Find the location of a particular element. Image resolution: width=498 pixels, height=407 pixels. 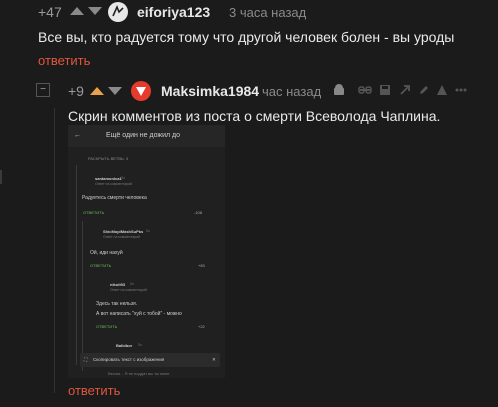

image-expand-label: РАСКРЫТЬ ВЕТВЬ: 3 is located at coordinates (108, 158).